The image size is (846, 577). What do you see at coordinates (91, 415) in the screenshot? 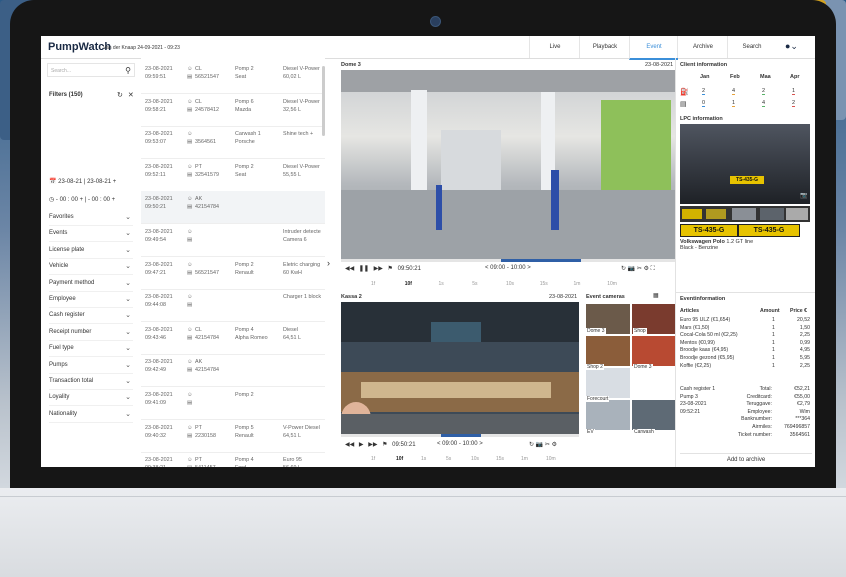
I see `filter-item: Nationality ⌄` at bounding box center [91, 415].